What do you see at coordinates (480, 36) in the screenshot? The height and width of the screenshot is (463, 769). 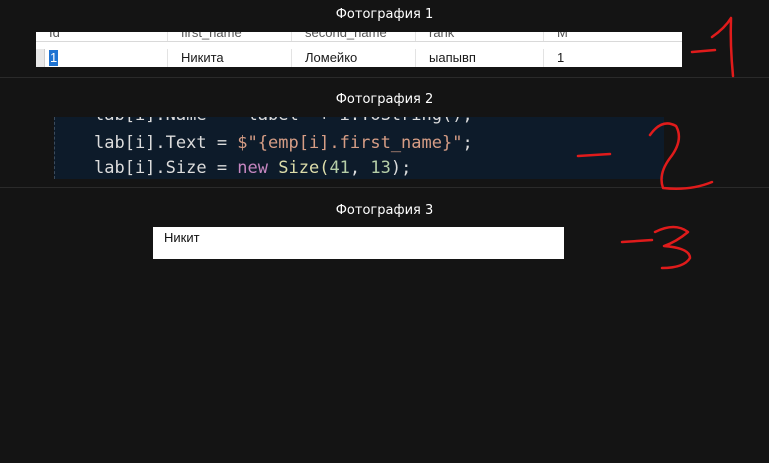 I see `column-header-rank: rank` at bounding box center [480, 36].